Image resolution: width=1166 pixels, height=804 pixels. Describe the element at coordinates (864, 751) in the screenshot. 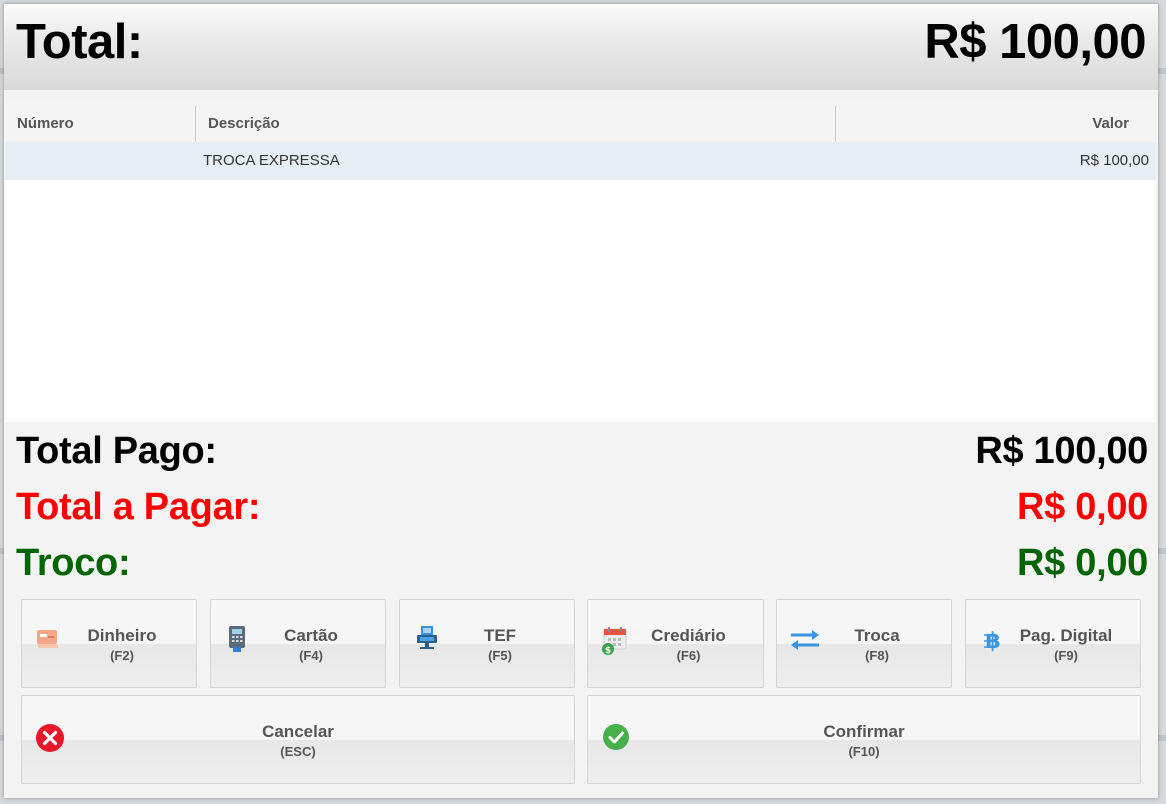

I see `confirm-shortcut: (F10)` at that location.